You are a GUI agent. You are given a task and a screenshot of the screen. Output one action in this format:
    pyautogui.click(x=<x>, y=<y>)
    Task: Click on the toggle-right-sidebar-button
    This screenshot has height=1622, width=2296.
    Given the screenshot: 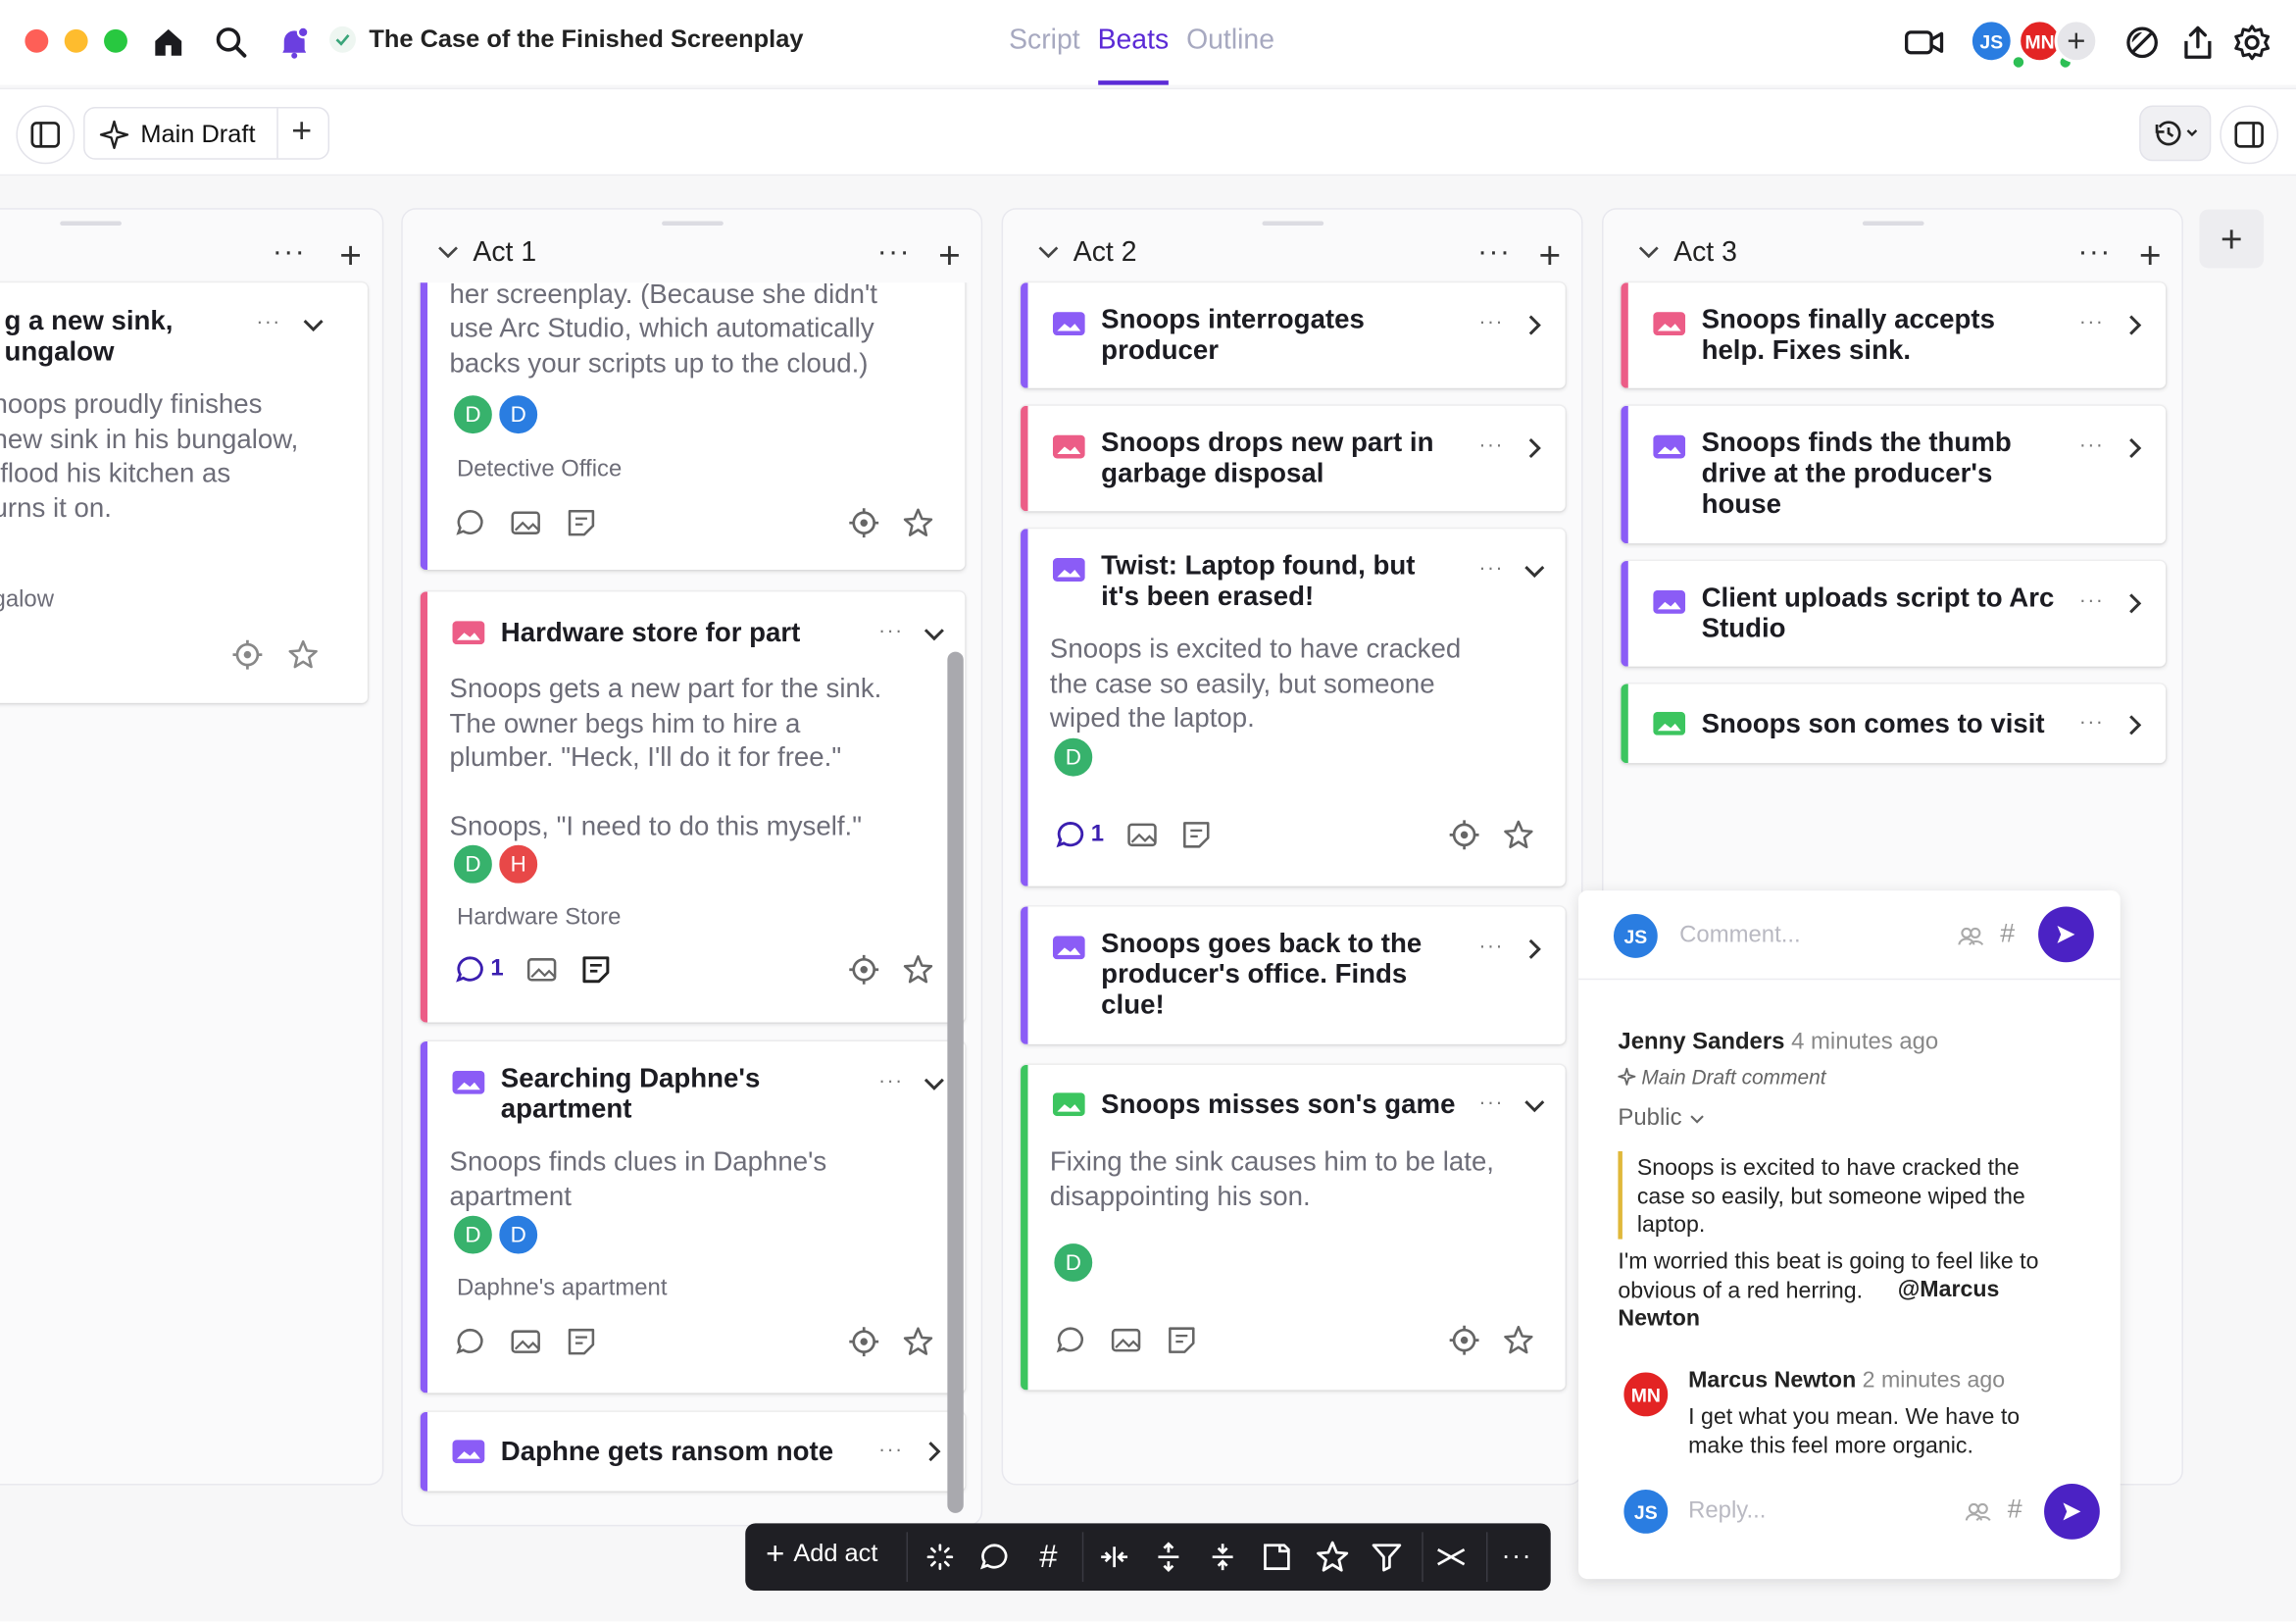 What is the action you would take?
    pyautogui.click(x=2249, y=135)
    